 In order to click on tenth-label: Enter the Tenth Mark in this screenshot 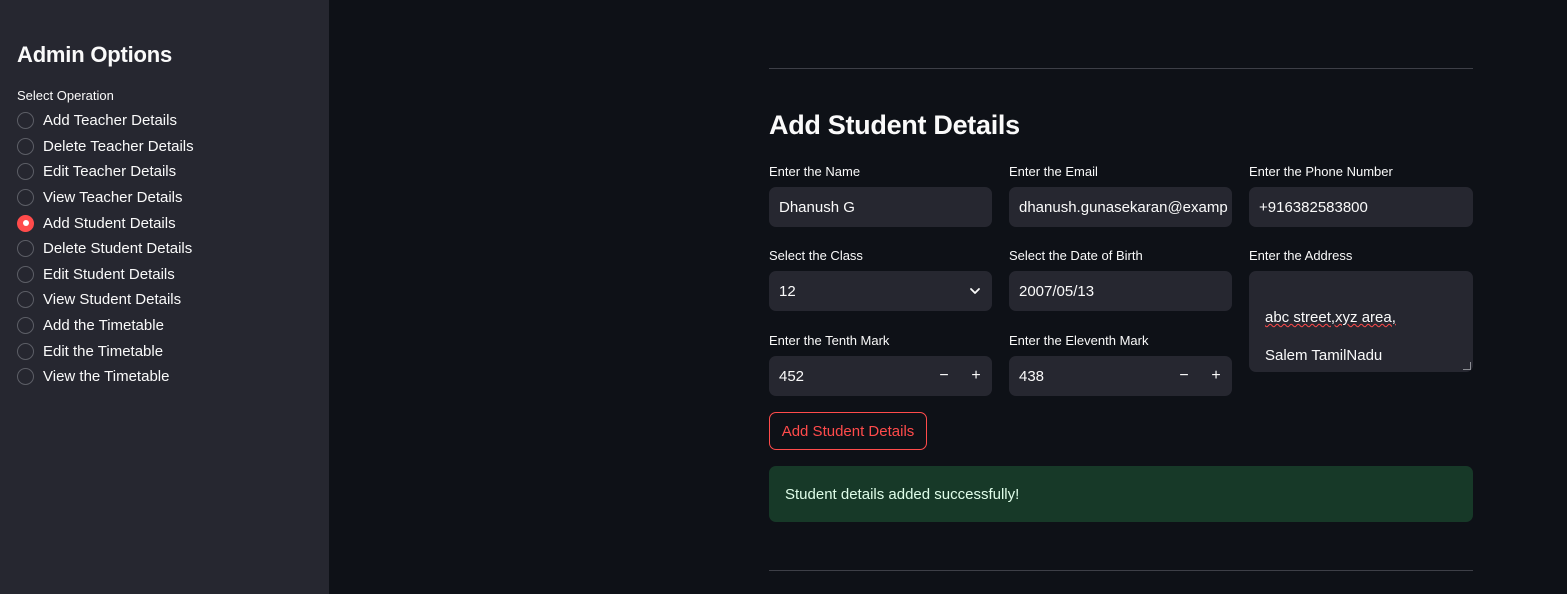, I will do `click(829, 340)`.